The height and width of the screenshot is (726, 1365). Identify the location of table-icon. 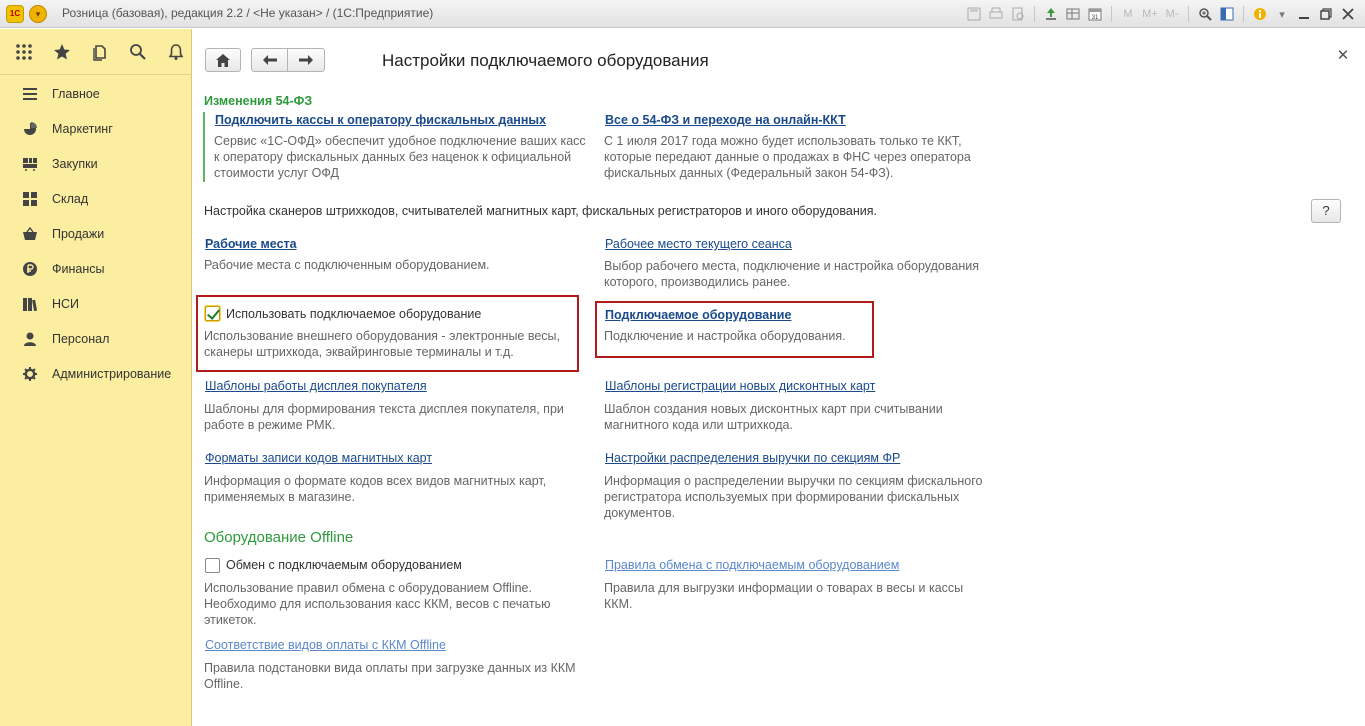
(1073, 14).